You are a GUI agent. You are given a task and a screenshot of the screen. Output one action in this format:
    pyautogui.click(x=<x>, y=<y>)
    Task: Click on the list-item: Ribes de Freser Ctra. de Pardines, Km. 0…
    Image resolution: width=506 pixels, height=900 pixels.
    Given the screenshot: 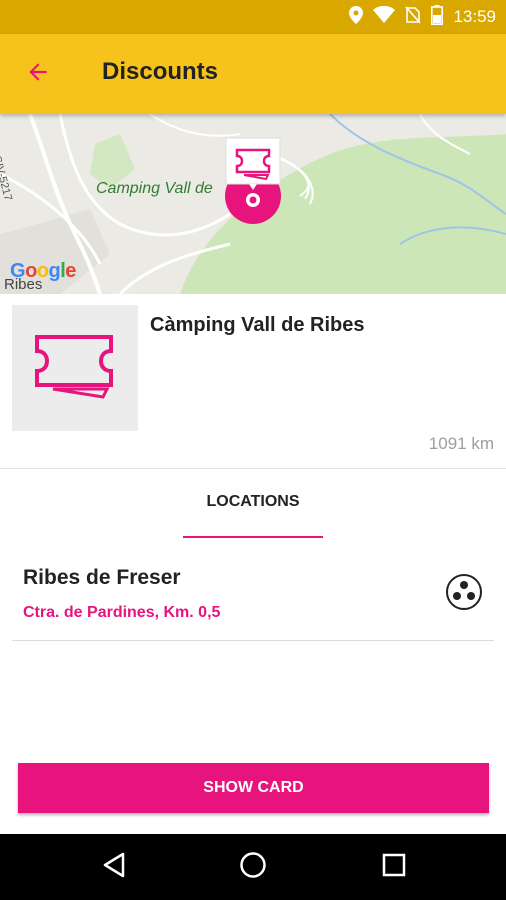 What is the action you would take?
    pyautogui.click(x=253, y=596)
    